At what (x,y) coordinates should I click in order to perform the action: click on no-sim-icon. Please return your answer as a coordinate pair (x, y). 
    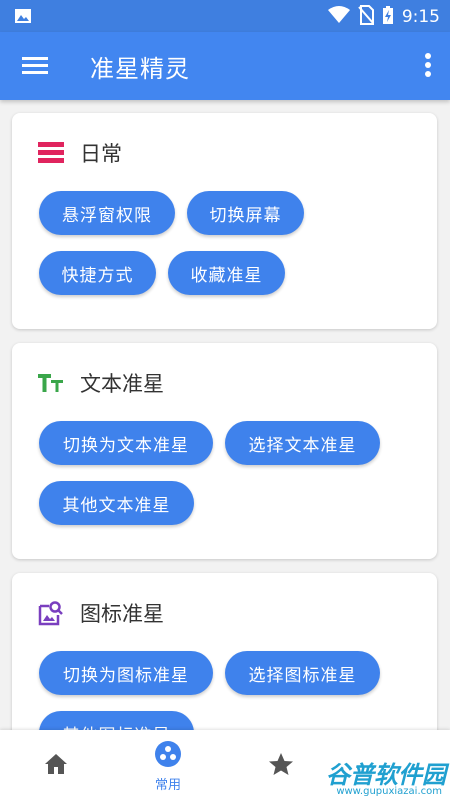
    Looking at the image, I should click on (366, 17).